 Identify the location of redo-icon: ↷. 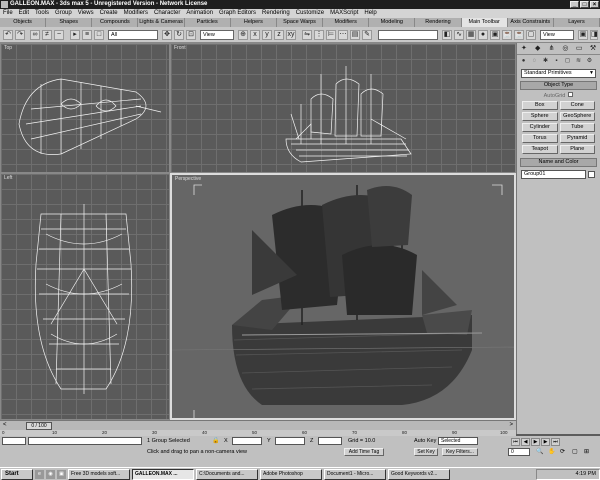
(20, 35).